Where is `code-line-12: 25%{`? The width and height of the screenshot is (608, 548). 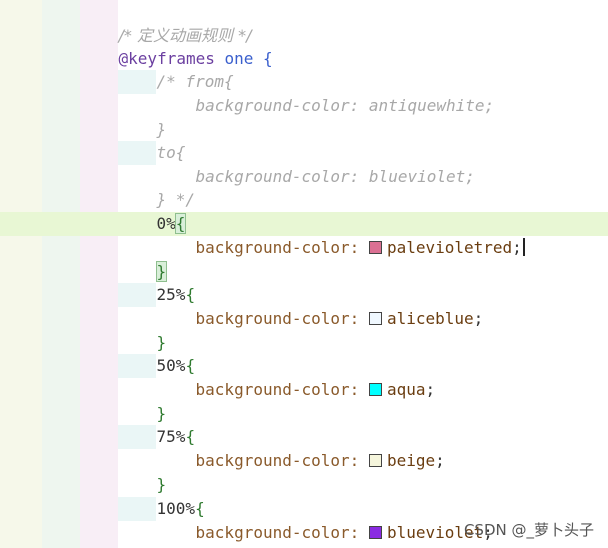 code-line-12: 25%{ is located at coordinates (157, 281).